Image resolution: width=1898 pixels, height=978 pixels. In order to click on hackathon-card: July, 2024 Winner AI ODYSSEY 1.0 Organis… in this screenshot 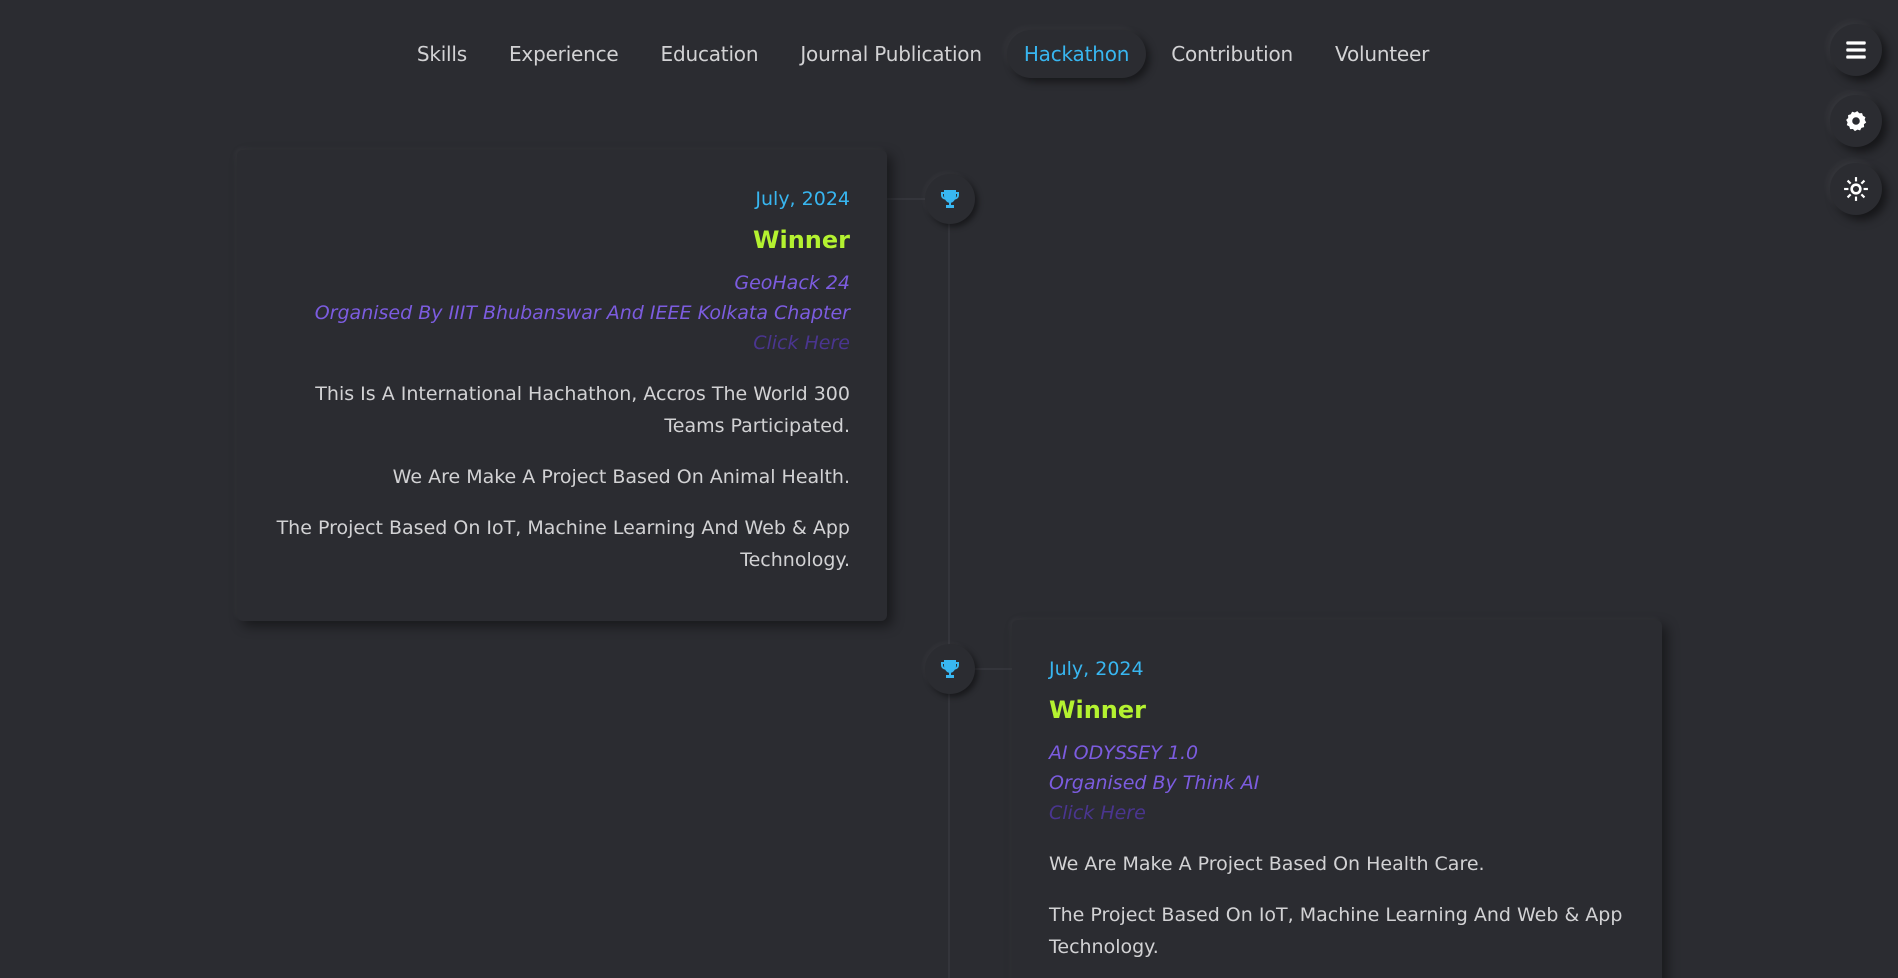, I will do `click(1337, 799)`.